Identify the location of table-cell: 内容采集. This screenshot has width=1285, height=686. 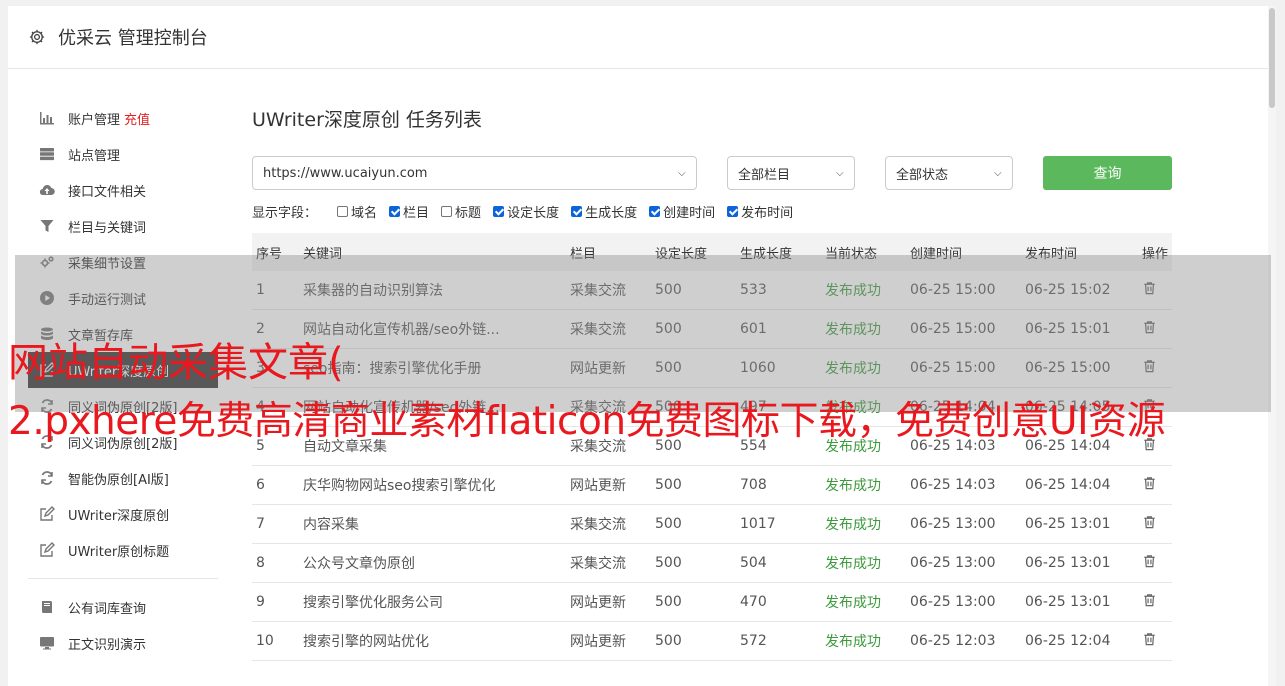
(432, 524).